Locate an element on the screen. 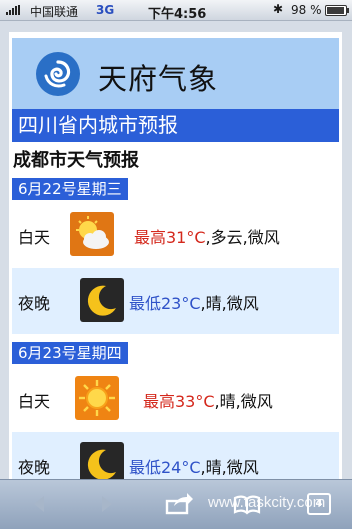  app-header: 天府气象 is located at coordinates (175, 74).